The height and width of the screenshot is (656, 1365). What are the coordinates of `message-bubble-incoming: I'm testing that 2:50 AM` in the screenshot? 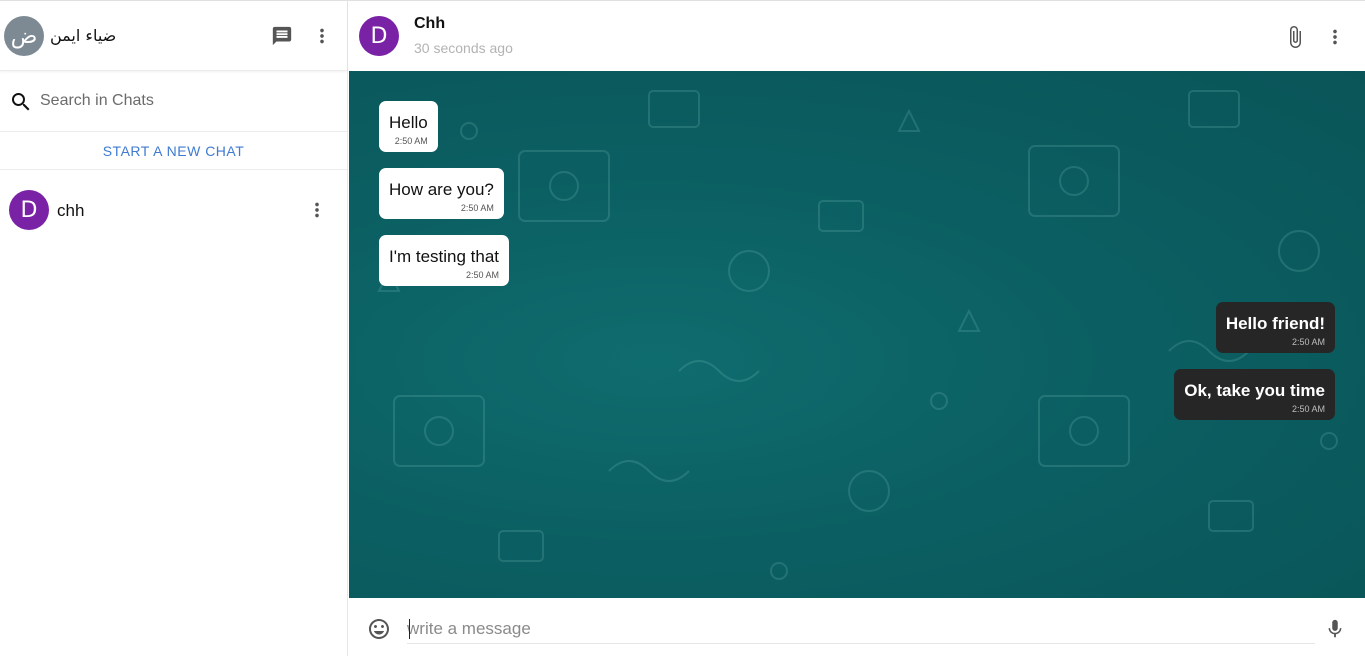 It's located at (444, 260).